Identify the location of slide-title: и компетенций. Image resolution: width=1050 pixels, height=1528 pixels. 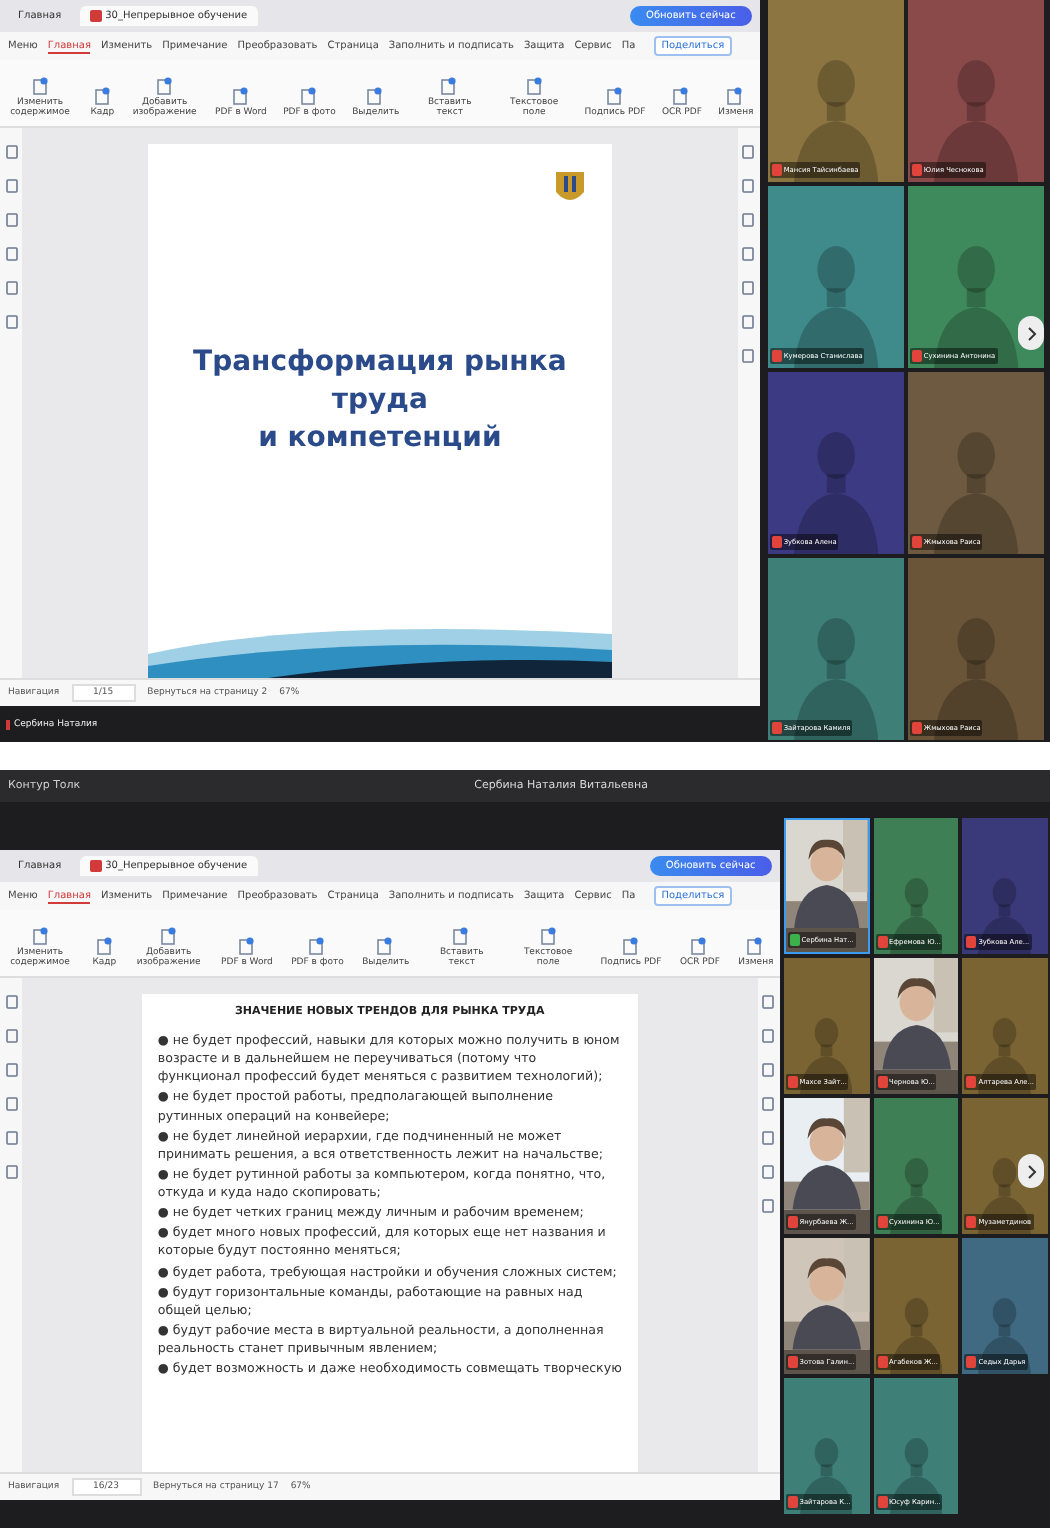
(380, 438).